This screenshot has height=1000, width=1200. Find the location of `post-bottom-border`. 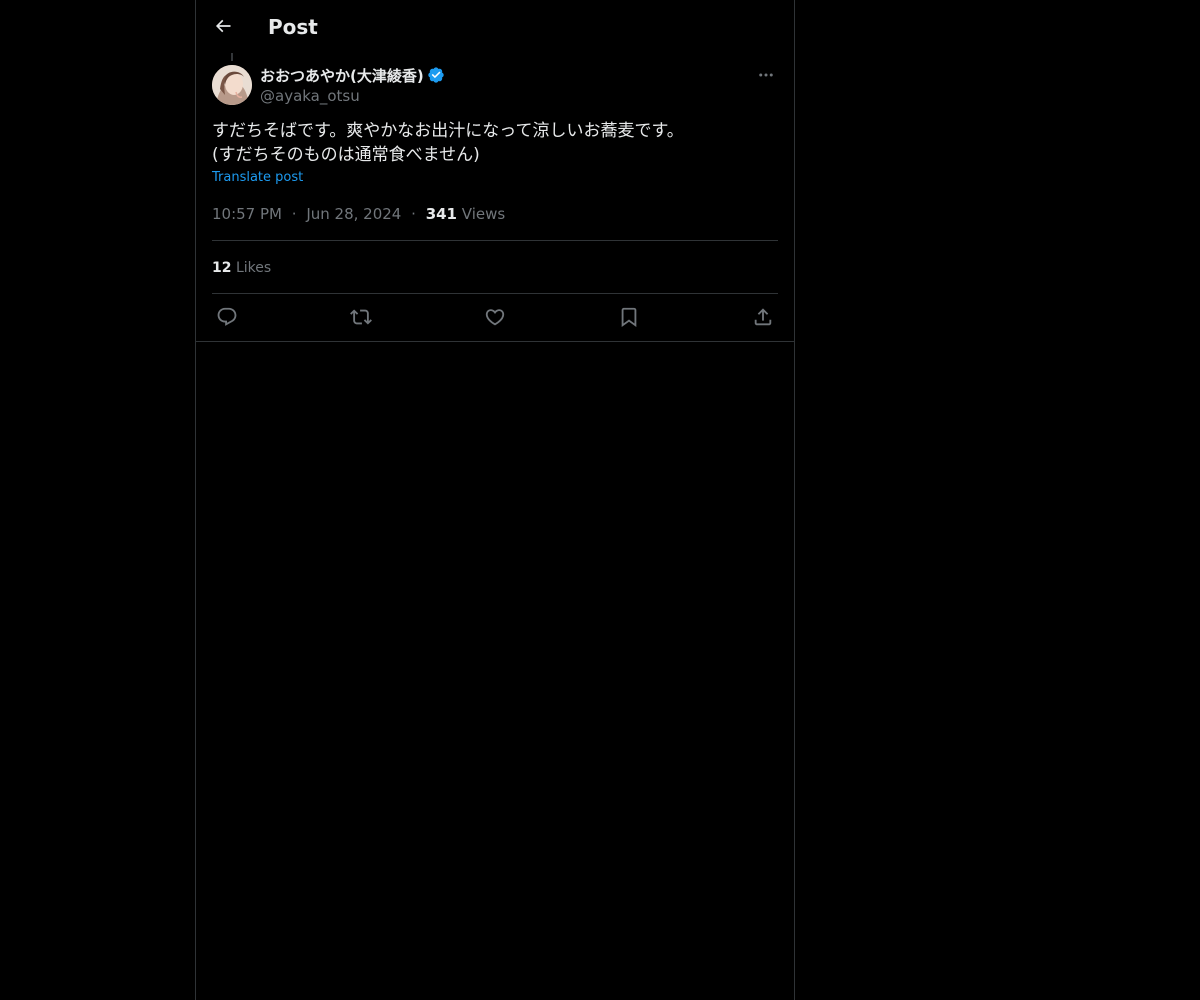

post-bottom-border is located at coordinates (495, 341).